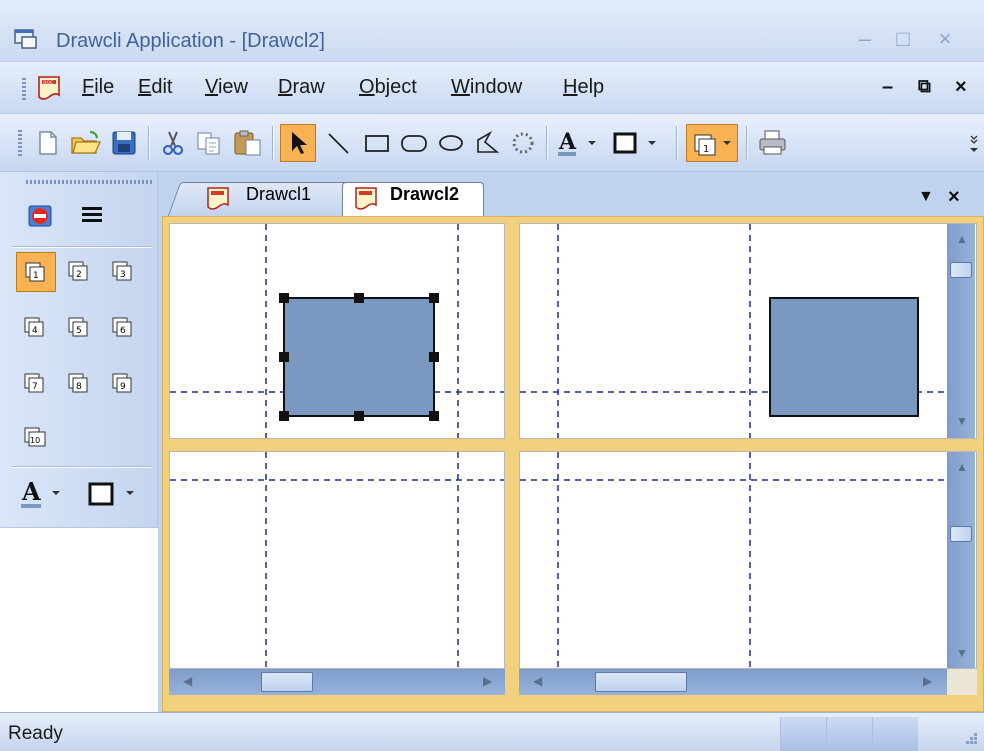 This screenshot has height=751, width=984. I want to click on order-9-button: 9, so click(124, 384).